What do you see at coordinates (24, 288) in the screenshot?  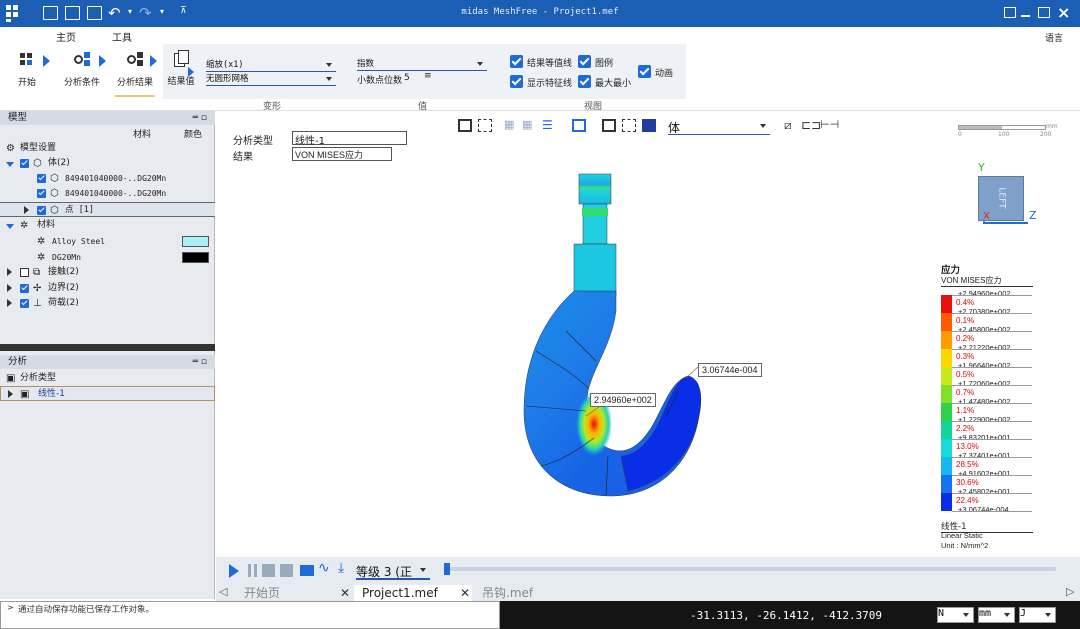 I see `boundaries-checkbox` at bounding box center [24, 288].